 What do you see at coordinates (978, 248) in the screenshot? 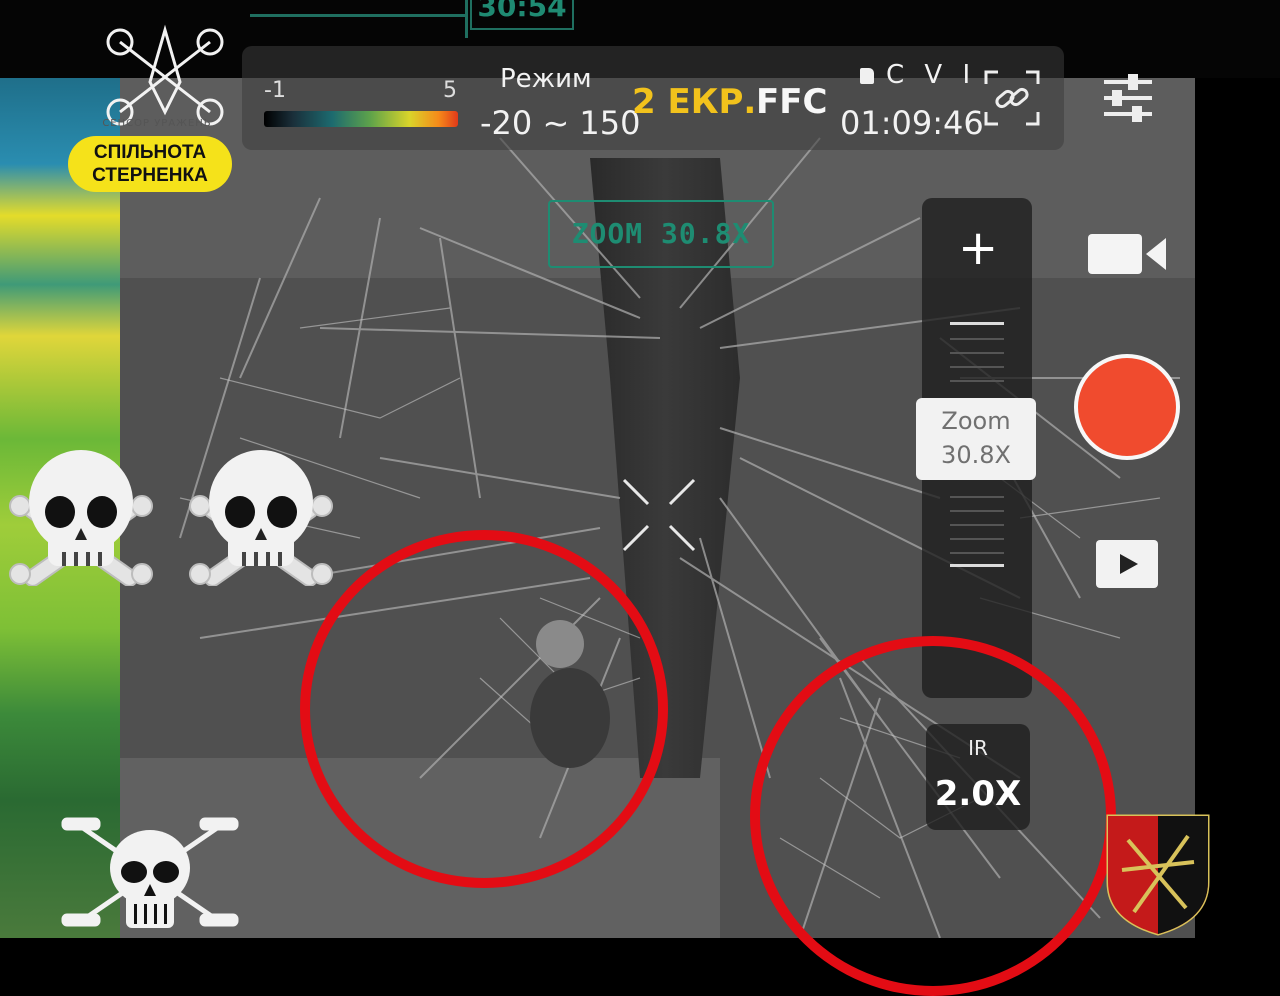
I see `zoom-in-button: +` at bounding box center [978, 248].